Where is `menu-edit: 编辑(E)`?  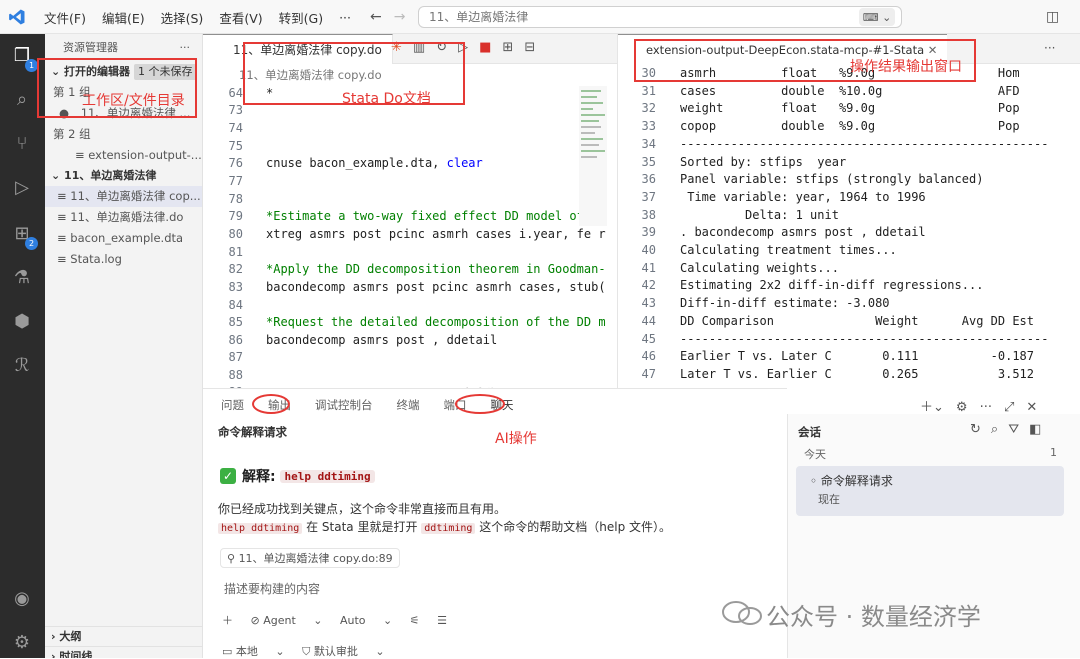
menu-edit: 编辑(E) is located at coordinates (123, 17).